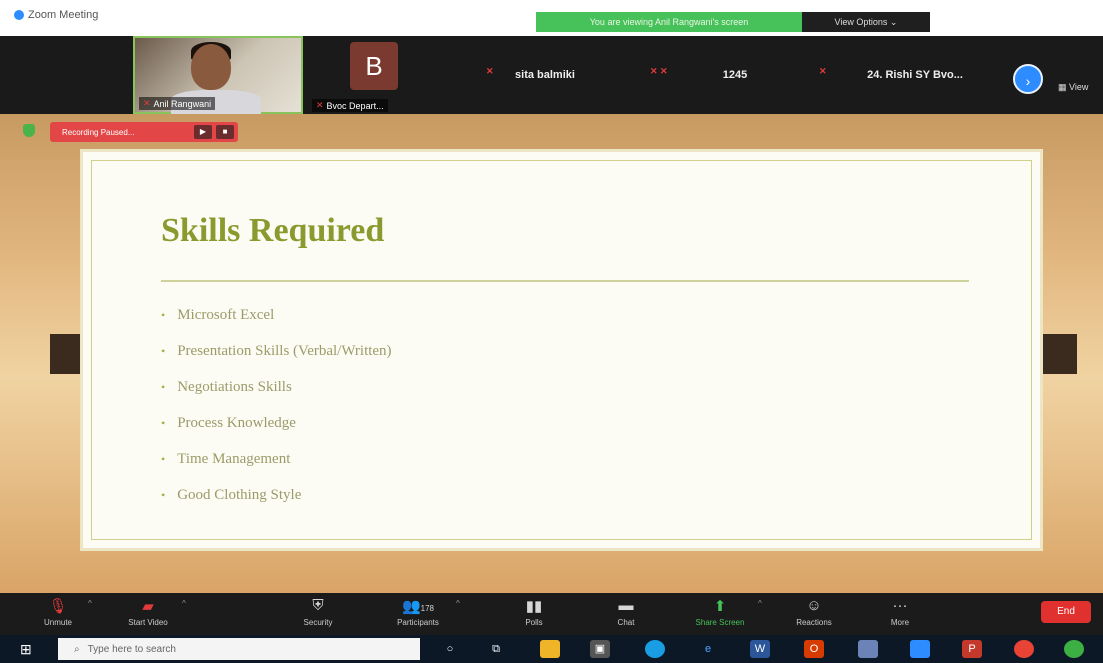 The width and height of the screenshot is (1103, 663). I want to click on next-participants-button: ›, so click(1028, 79).